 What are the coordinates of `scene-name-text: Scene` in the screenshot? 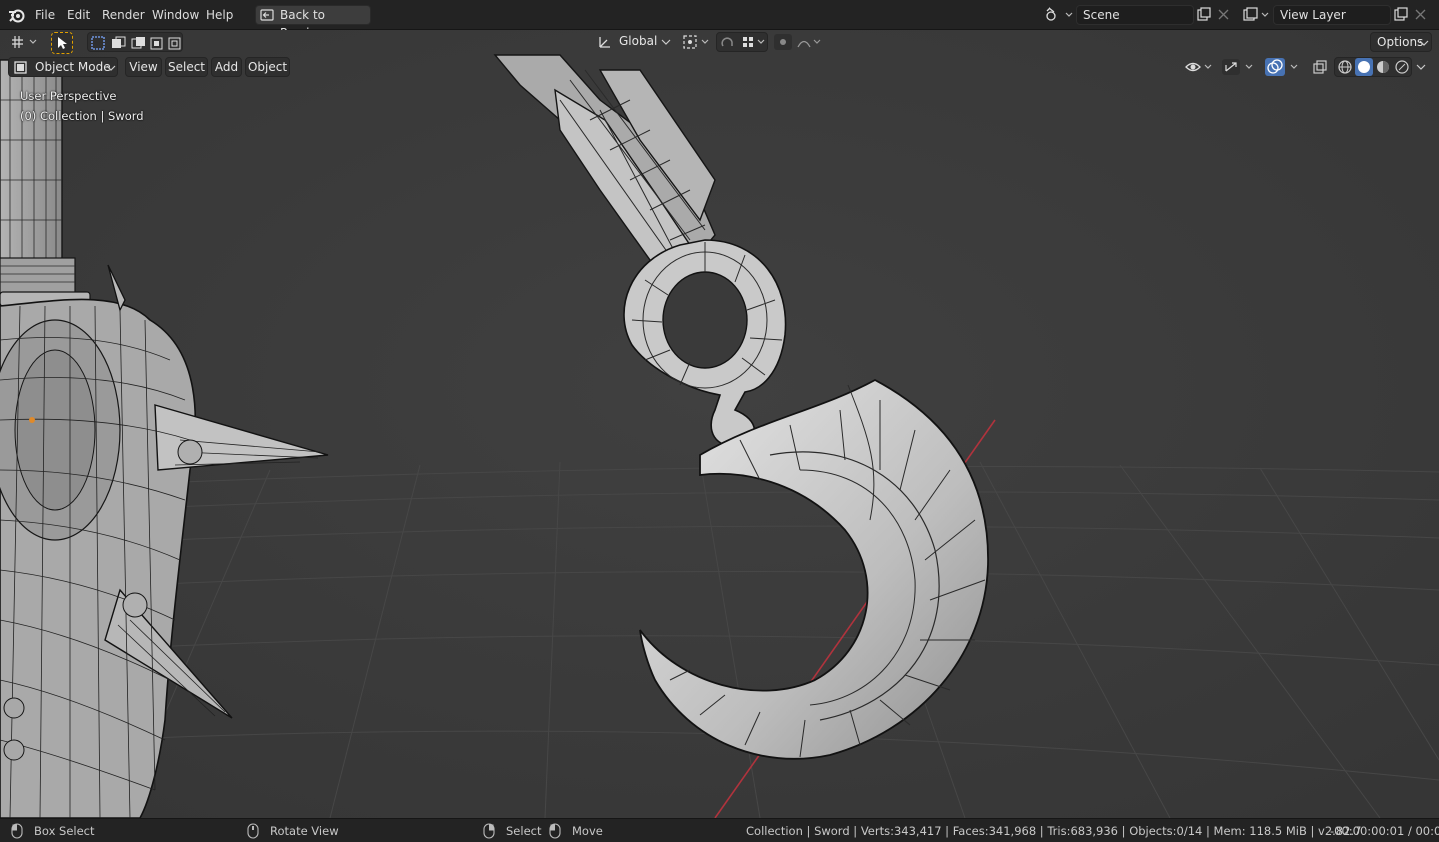 It's located at (1101, 15).